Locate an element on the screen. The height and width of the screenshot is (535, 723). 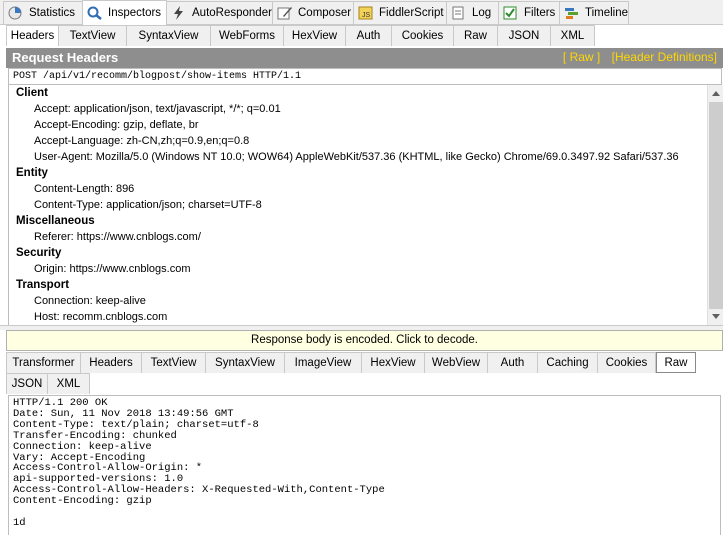
header-tree-scrollbar is located at coordinates (715, 205).